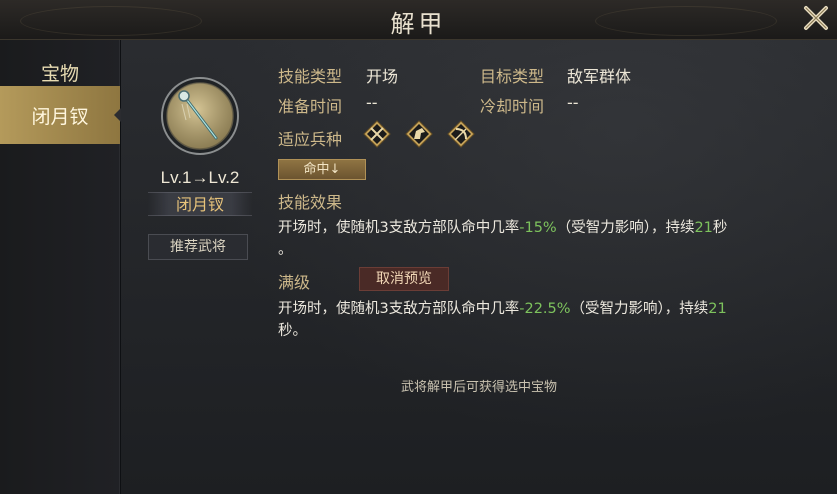 Image resolution: width=837 pixels, height=494 pixels. I want to click on footer-note: 武将解甲后可获得选中宝物, so click(478, 387).